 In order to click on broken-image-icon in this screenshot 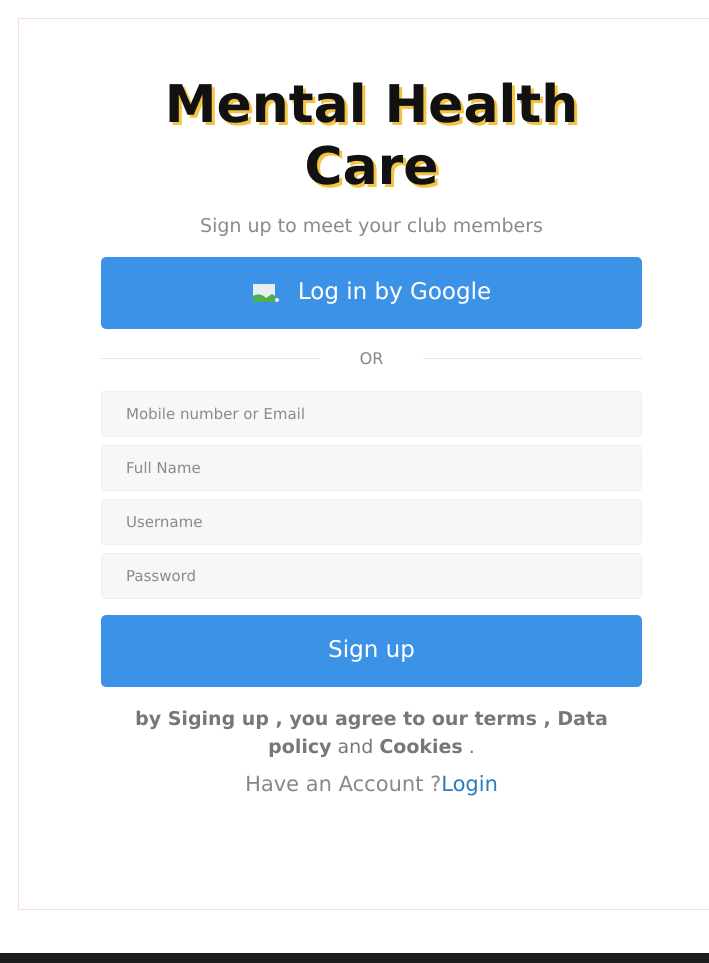, I will do `click(266, 293)`.